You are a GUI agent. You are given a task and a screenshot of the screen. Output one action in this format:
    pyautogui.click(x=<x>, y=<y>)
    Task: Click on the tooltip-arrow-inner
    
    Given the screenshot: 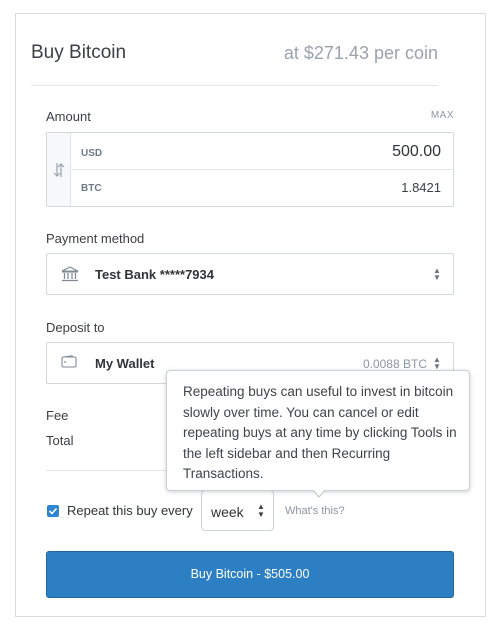 What is the action you would take?
    pyautogui.click(x=319, y=492)
    